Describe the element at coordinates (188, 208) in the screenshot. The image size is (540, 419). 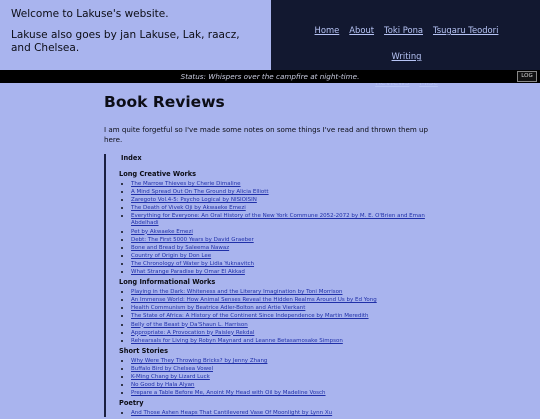
I see `review-link: The Death of Vivek Oji by Akwaeke Emezi` at that location.